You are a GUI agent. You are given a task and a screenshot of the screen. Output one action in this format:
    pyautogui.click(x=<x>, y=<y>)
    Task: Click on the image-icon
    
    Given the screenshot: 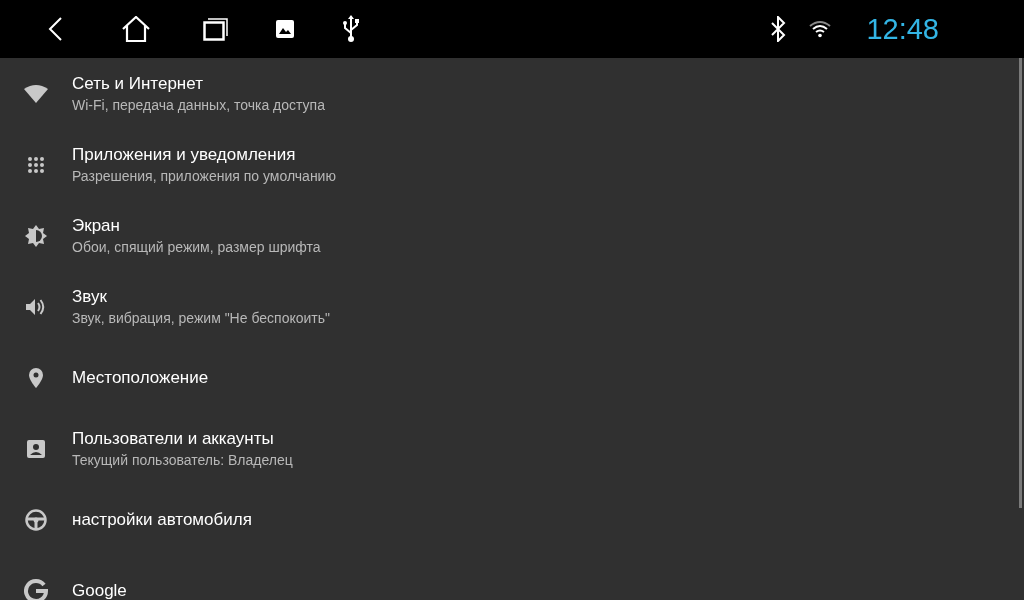 What is the action you would take?
    pyautogui.click(x=285, y=29)
    